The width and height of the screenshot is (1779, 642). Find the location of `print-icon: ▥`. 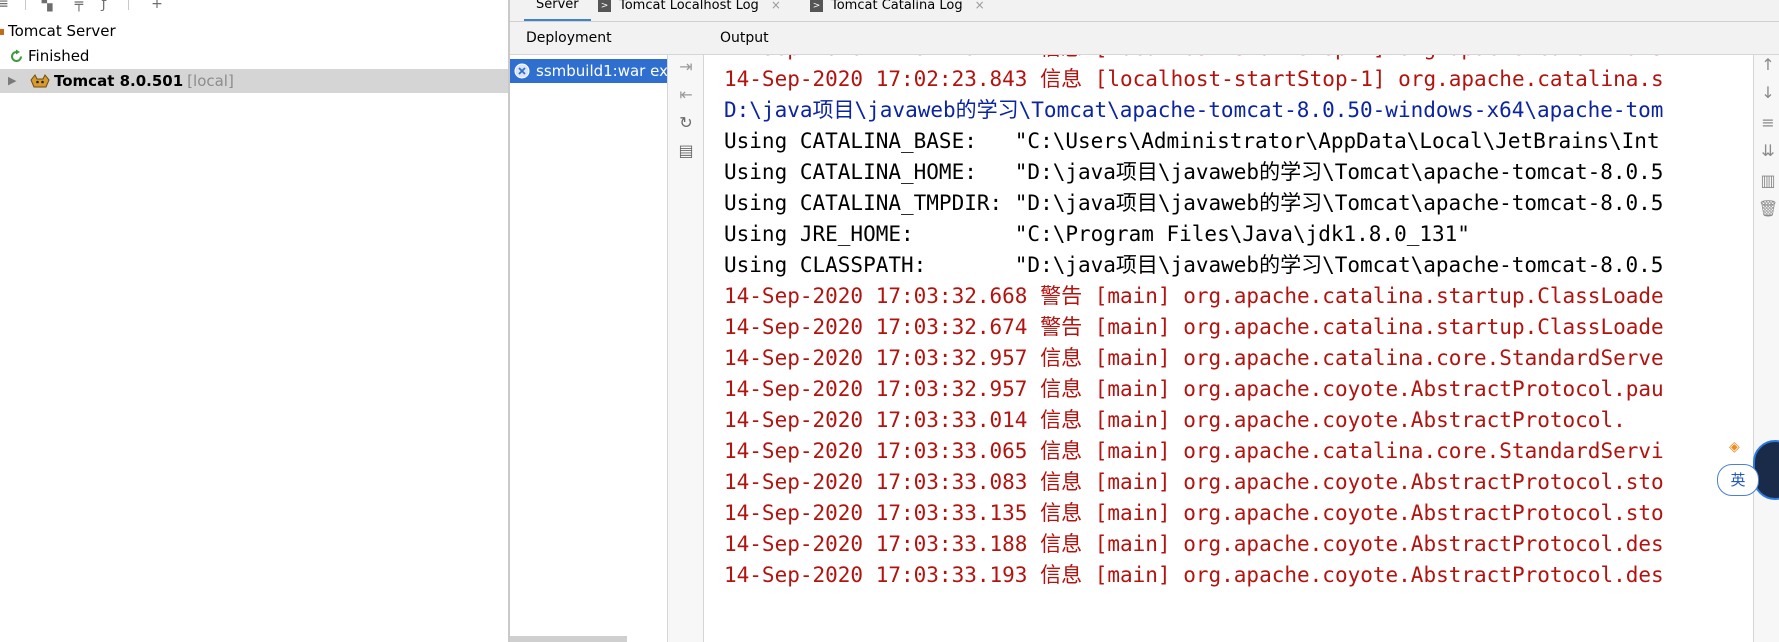

print-icon: ▥ is located at coordinates (1768, 181).